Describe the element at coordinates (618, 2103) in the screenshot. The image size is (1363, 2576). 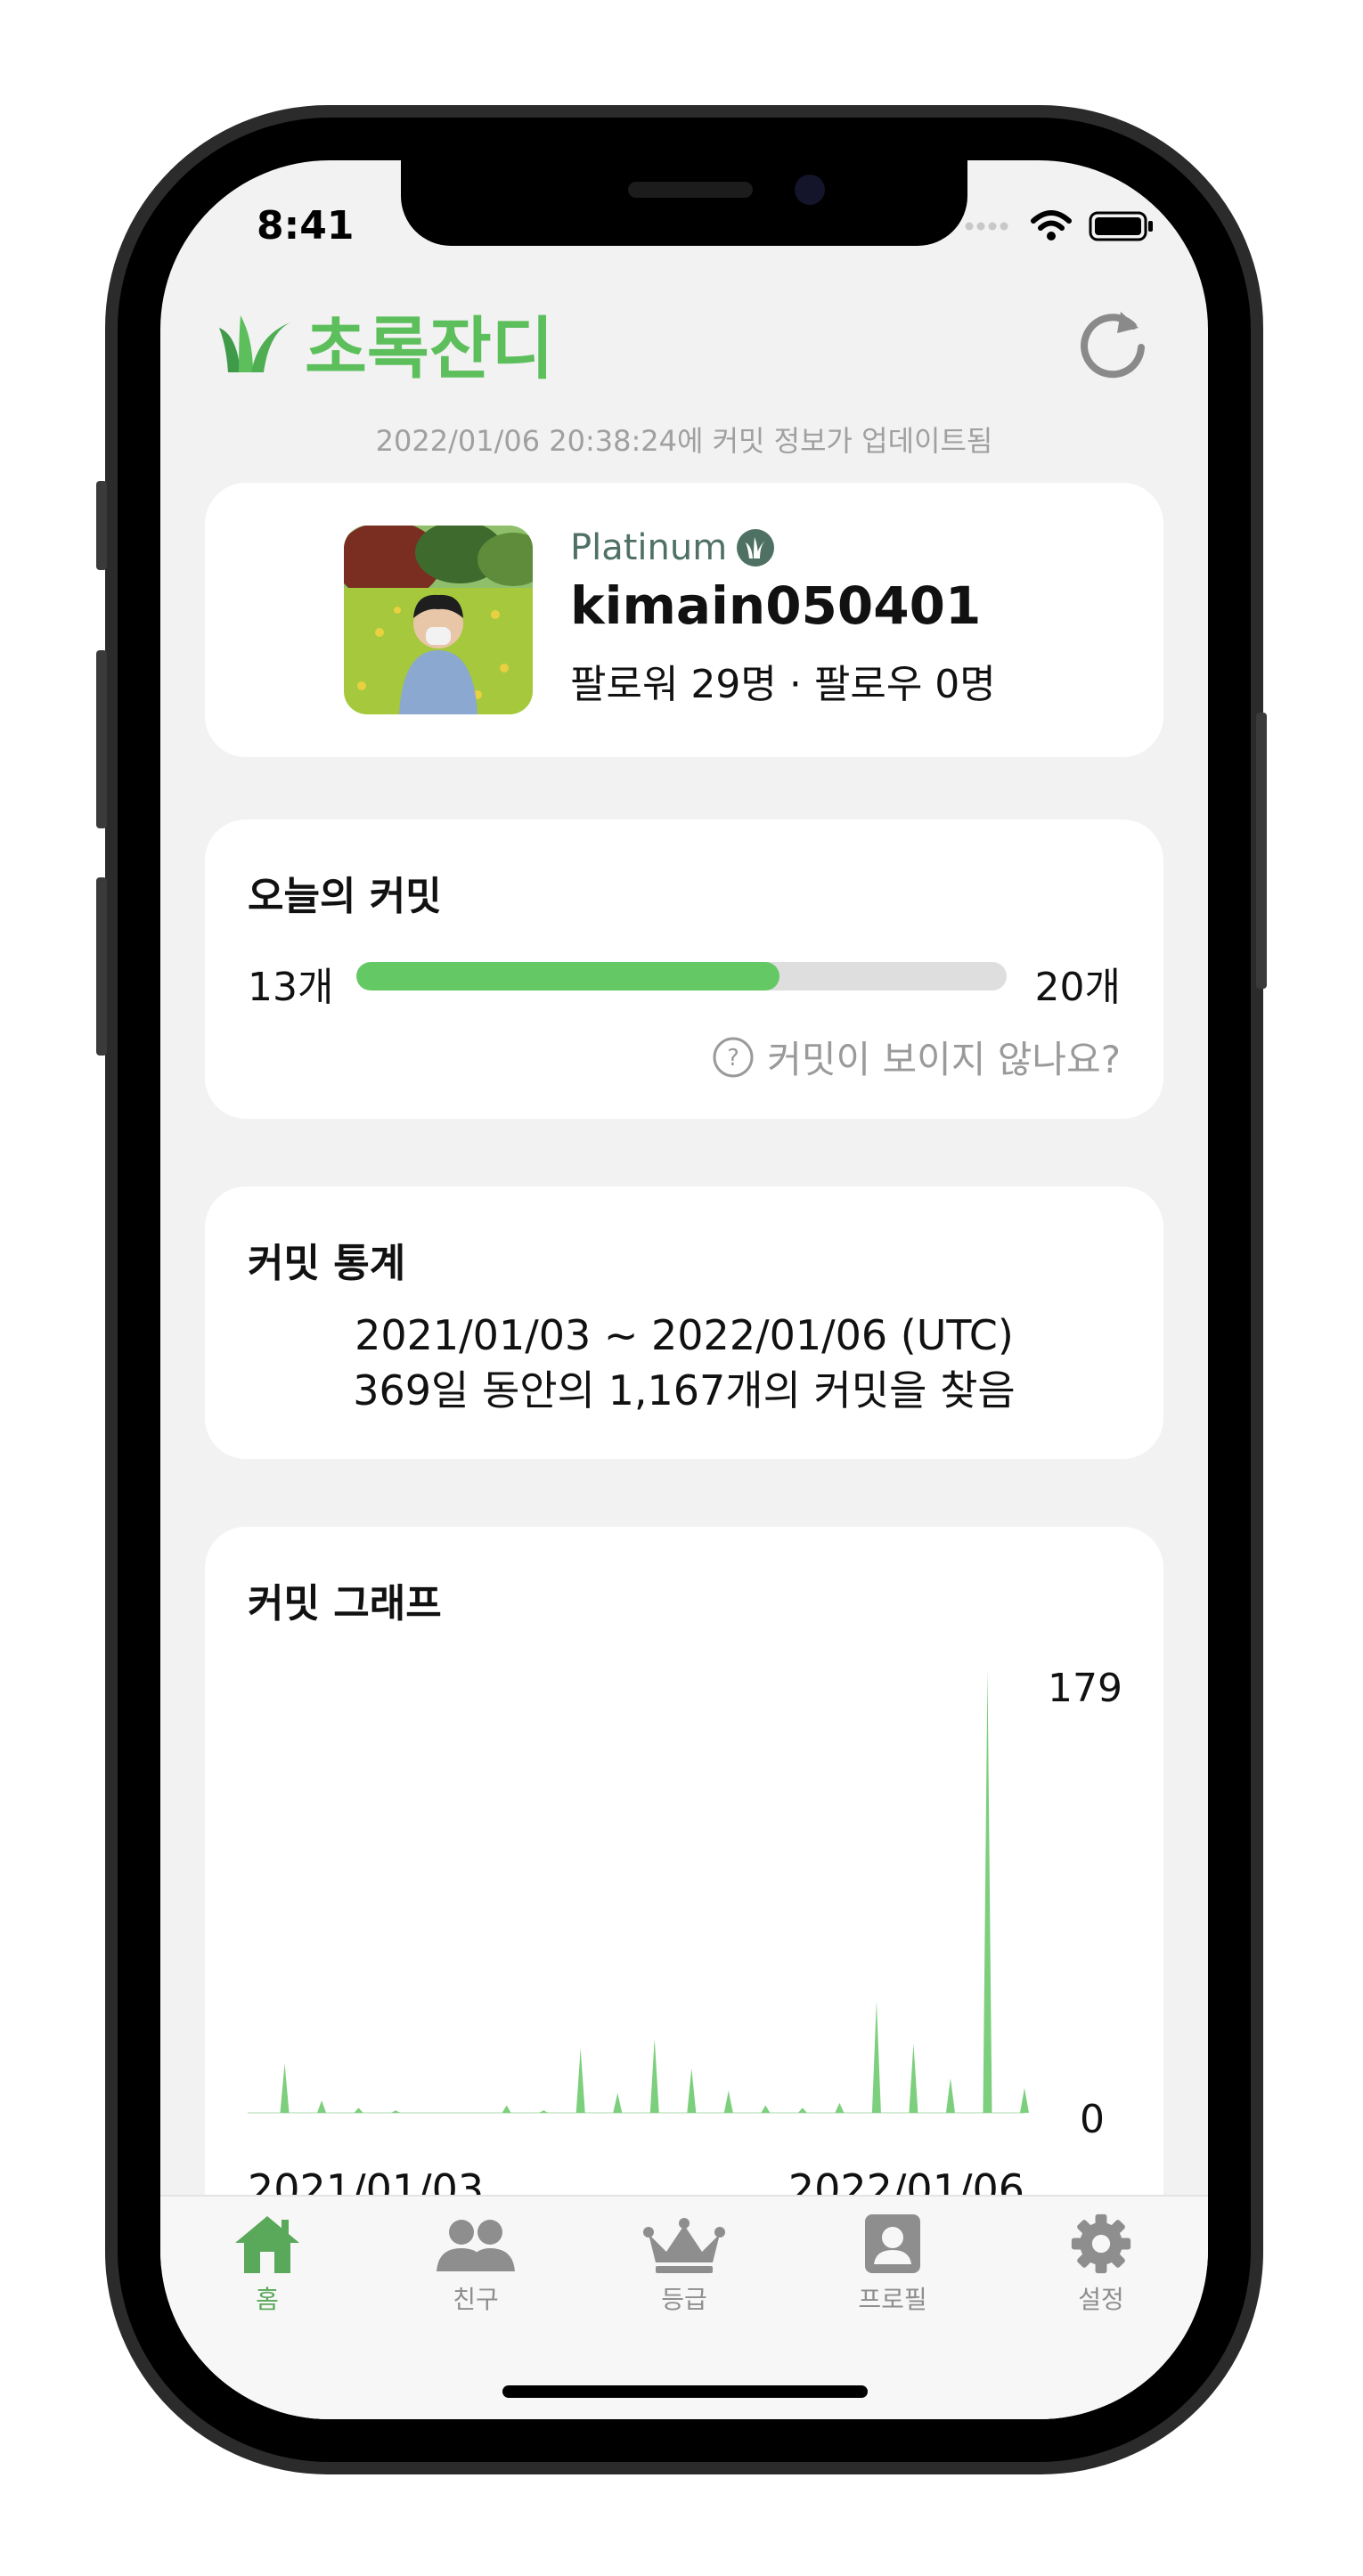
I see `chart-point-2021/08/01` at that location.